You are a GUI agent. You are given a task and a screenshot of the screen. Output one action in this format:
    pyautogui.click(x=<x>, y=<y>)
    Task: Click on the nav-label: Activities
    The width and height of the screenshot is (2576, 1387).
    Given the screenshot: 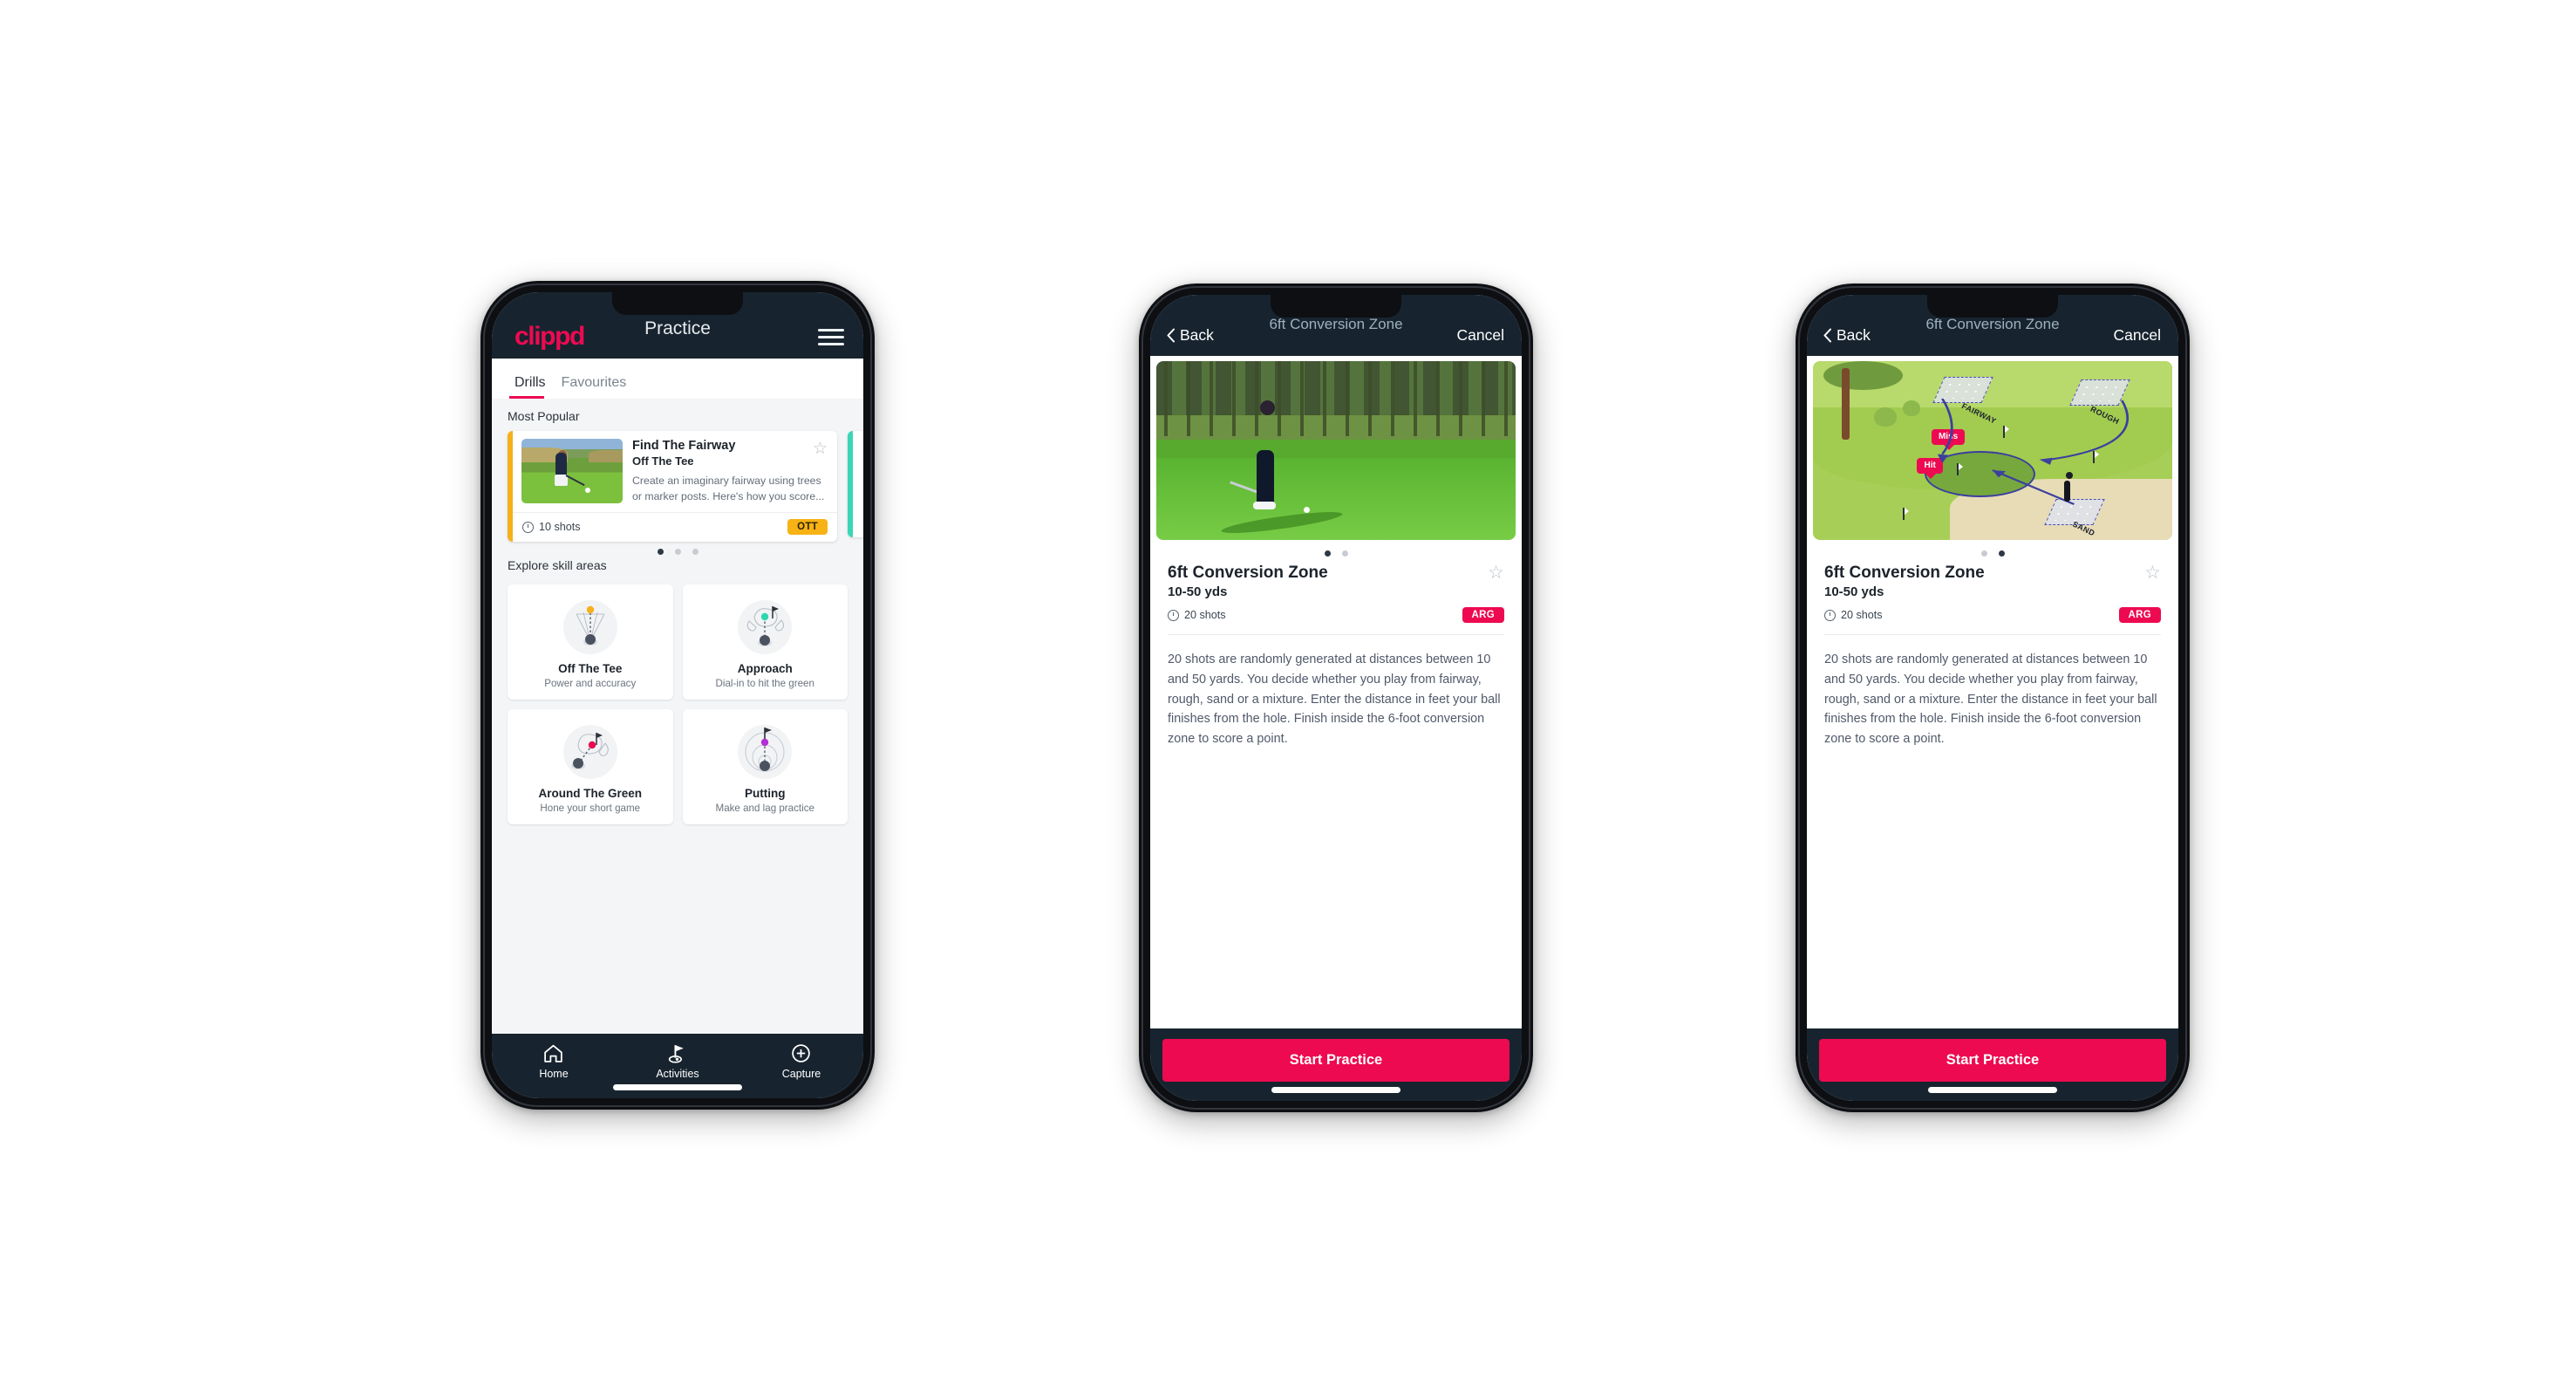 What is the action you would take?
    pyautogui.click(x=677, y=1074)
    